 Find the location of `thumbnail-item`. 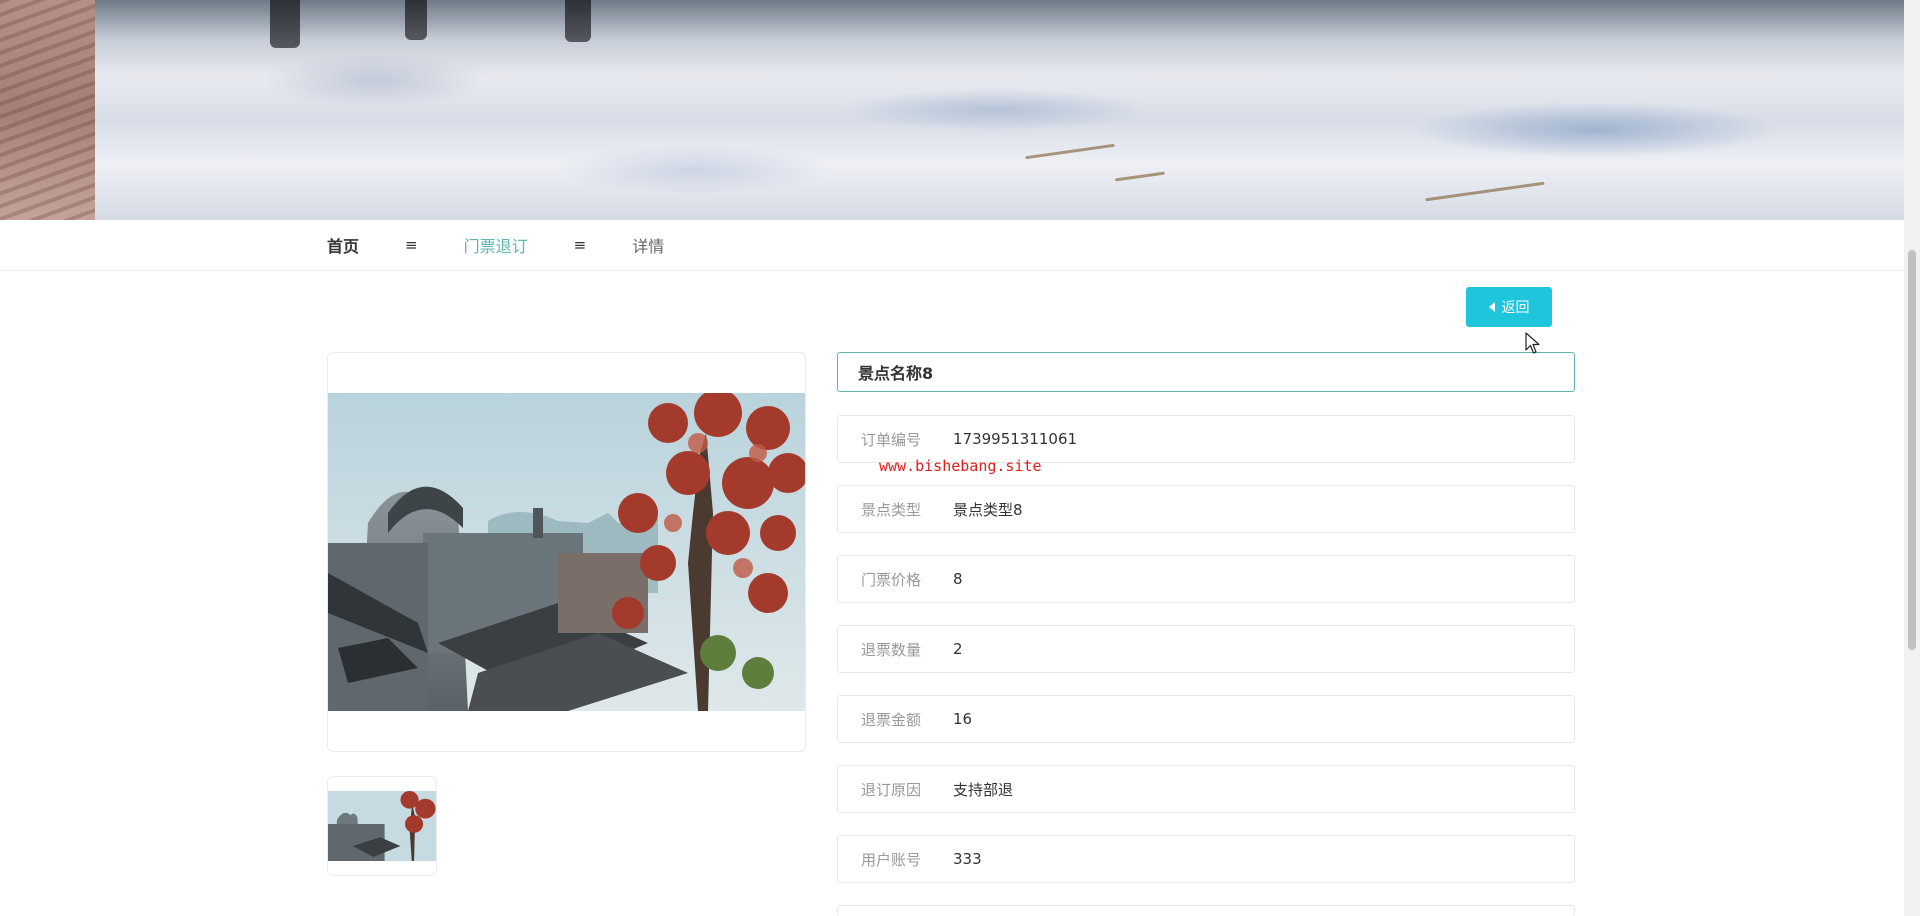

thumbnail-item is located at coordinates (382, 826).